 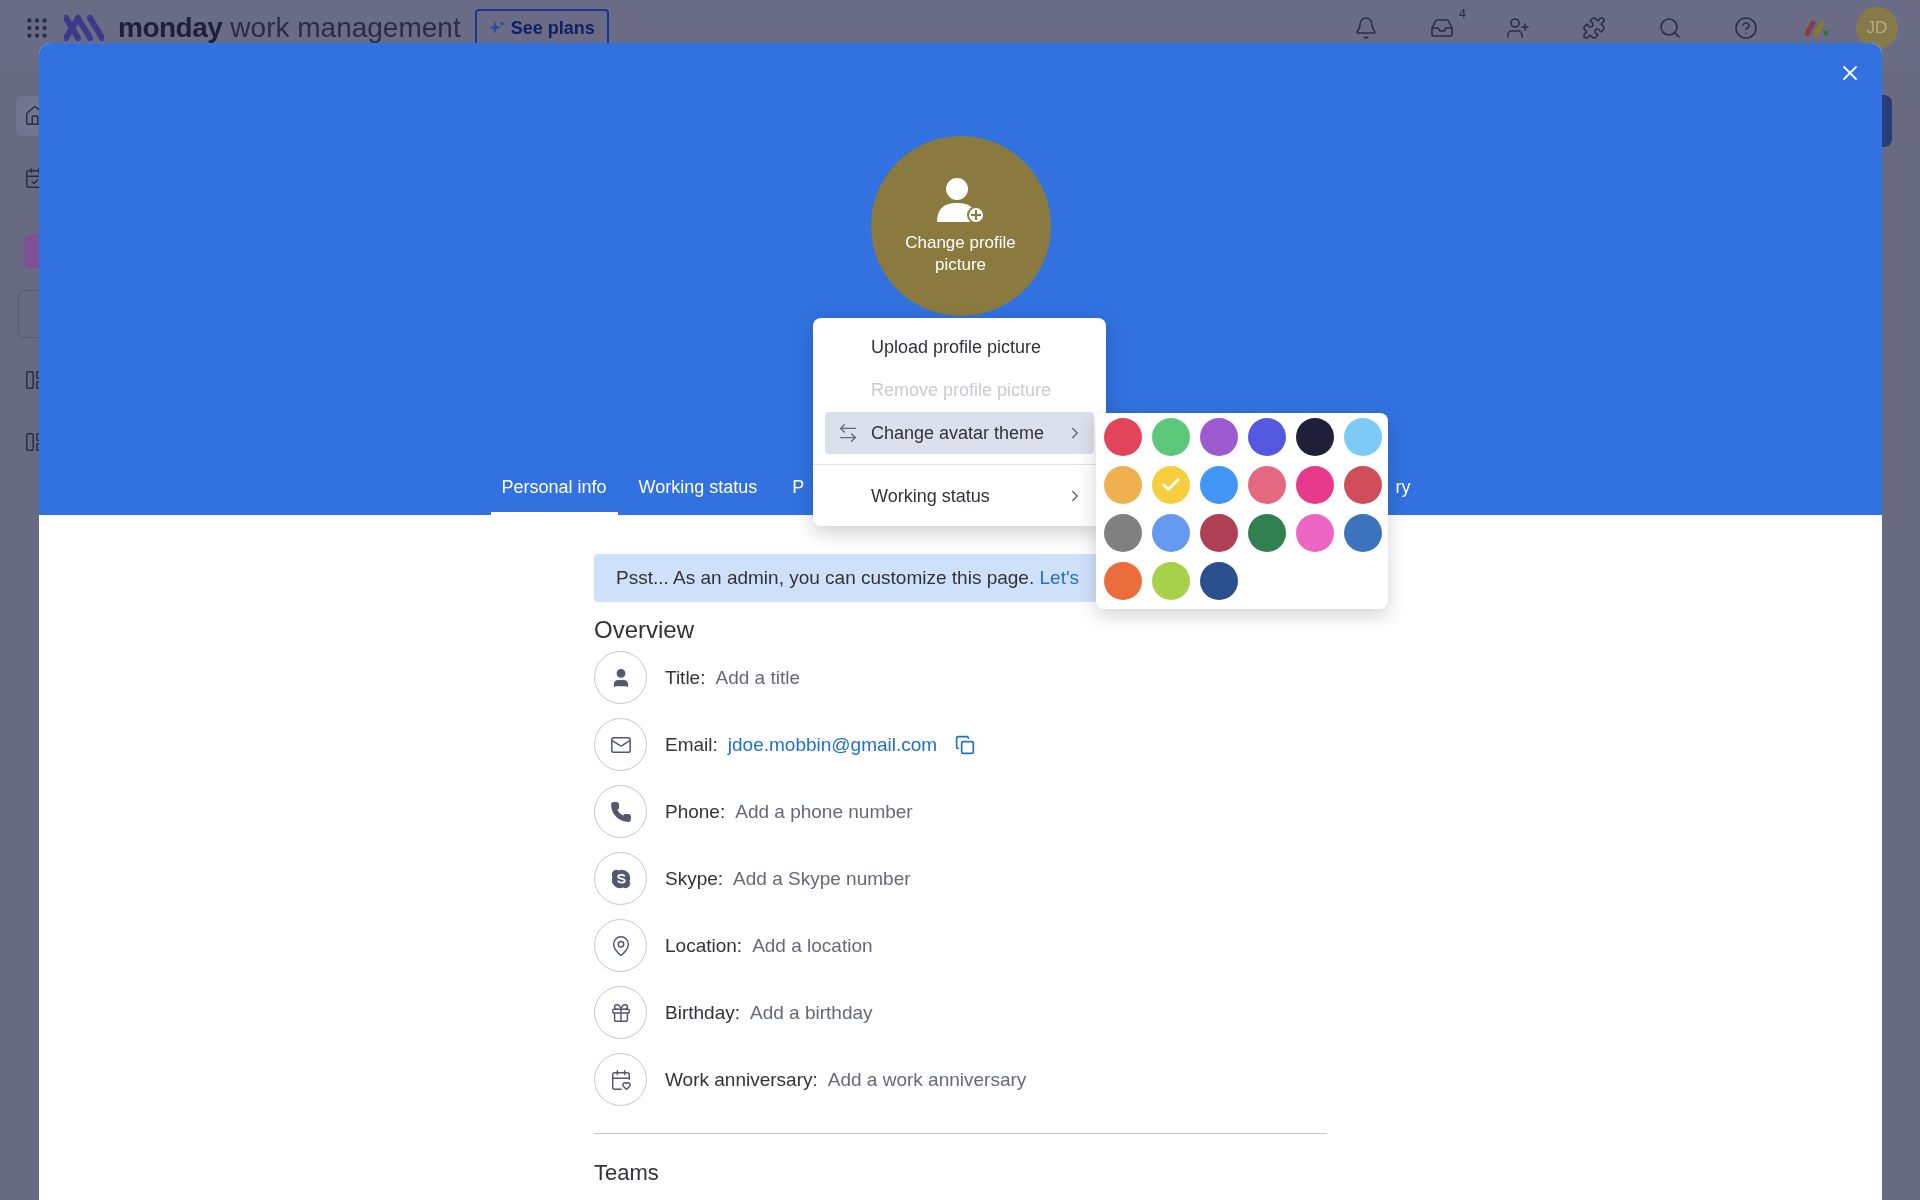 What do you see at coordinates (930, 496) in the screenshot?
I see `menu-item-label: Working status` at bounding box center [930, 496].